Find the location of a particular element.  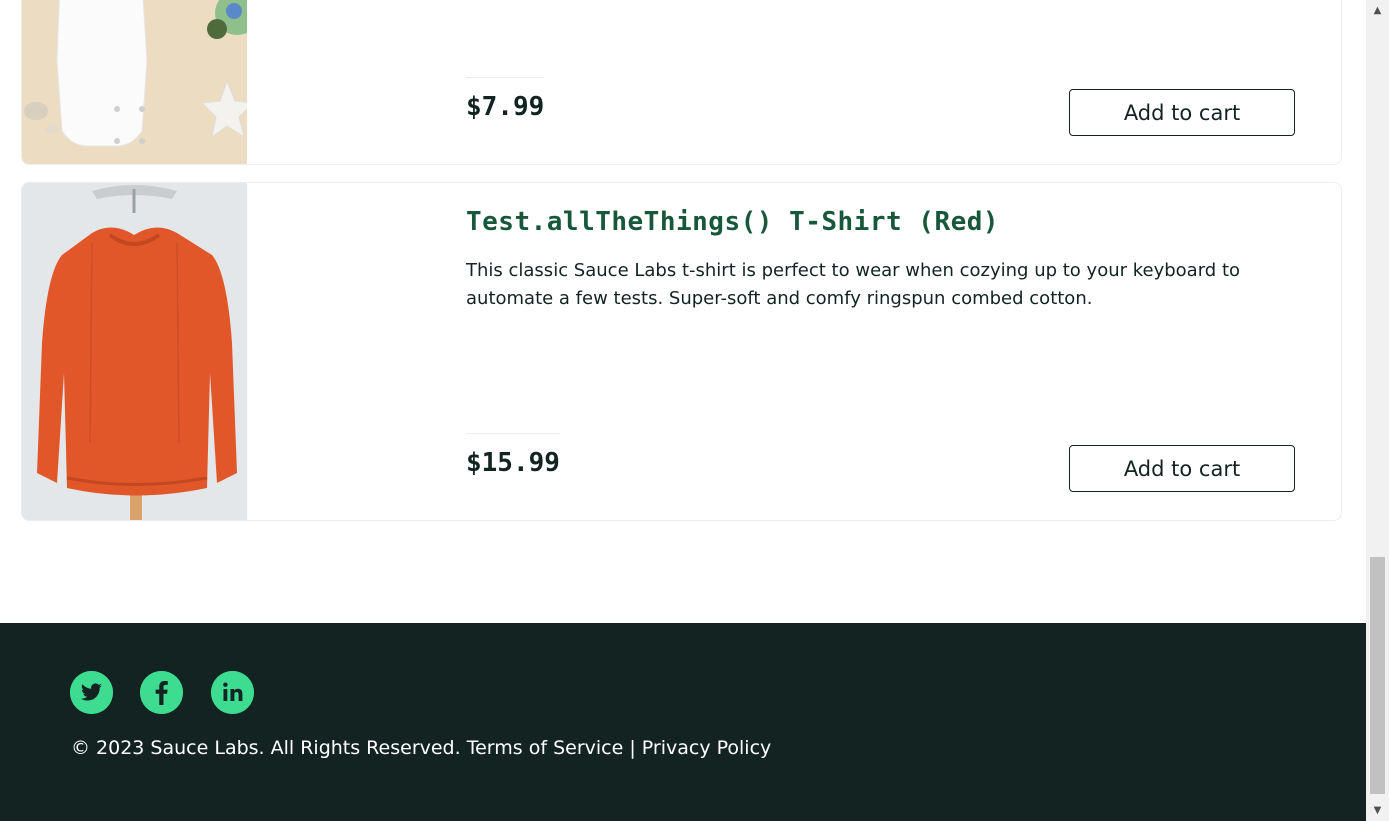

twitter-link is located at coordinates (91, 692).